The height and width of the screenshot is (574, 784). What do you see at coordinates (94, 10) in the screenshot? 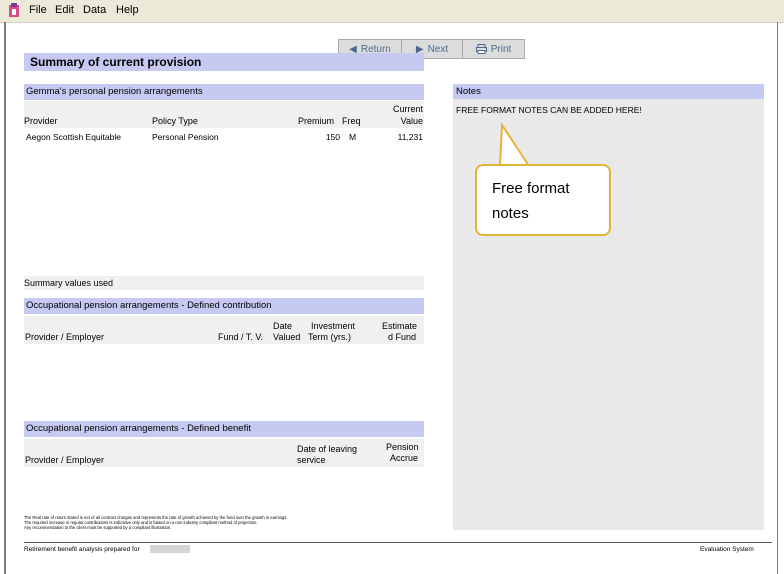
I see `menu-data: Data` at bounding box center [94, 10].